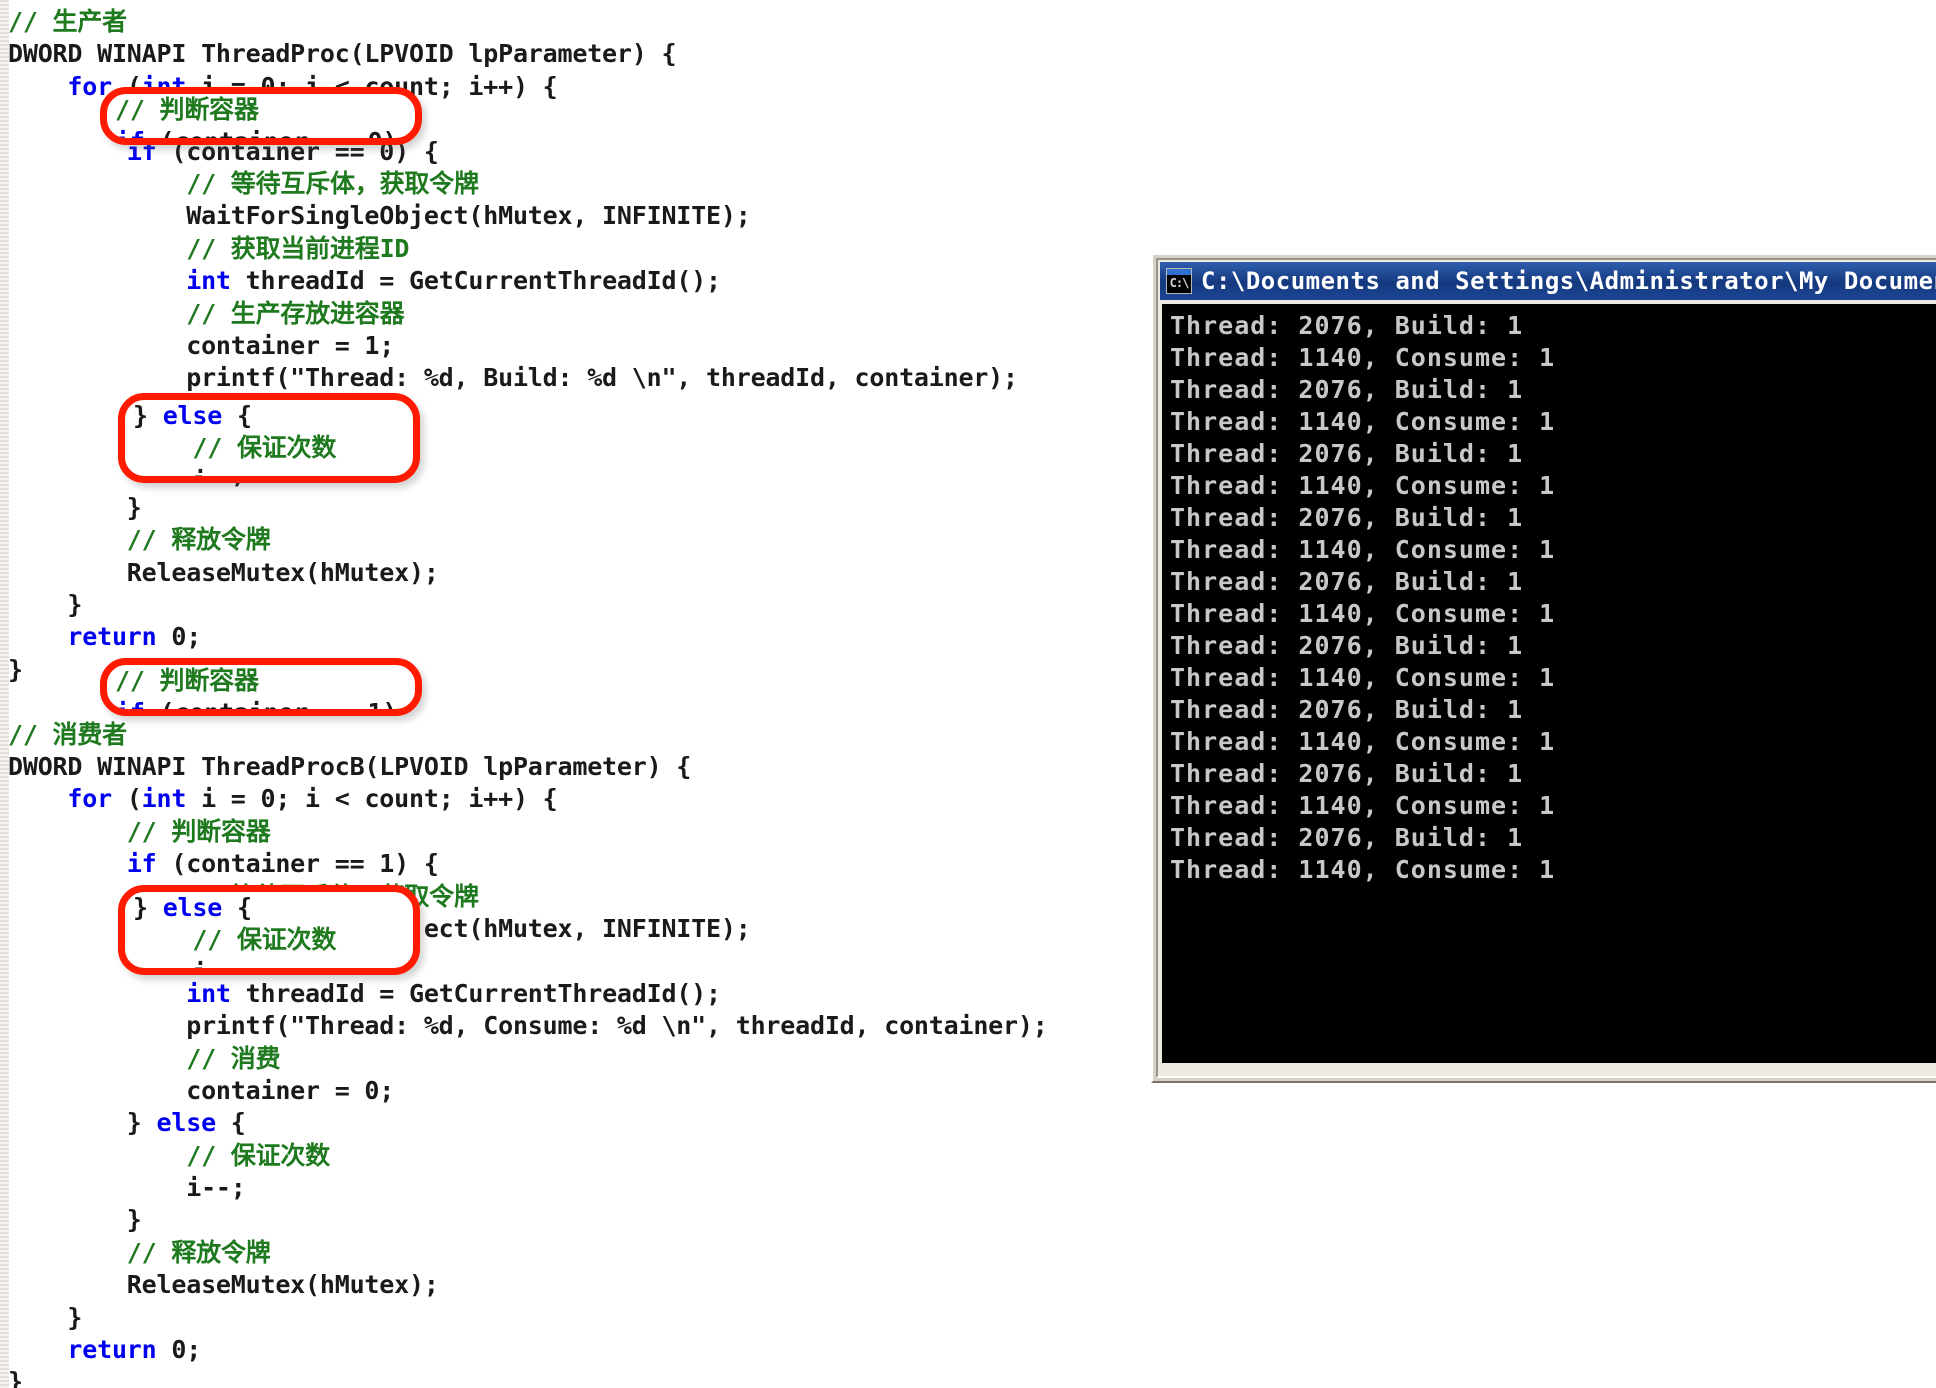 This screenshot has width=1936, height=1388. I want to click on code-token-pl: ReleaseMutex(hMutex);, so click(223, 572).